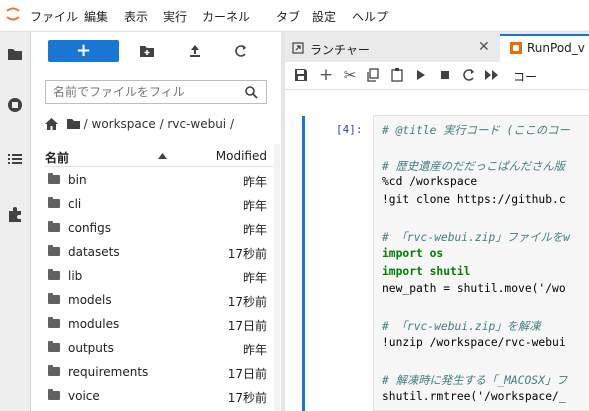 This screenshot has height=411, width=589. Describe the element at coordinates (226, 16) in the screenshot. I see `menu-kernel: カーネル` at that location.